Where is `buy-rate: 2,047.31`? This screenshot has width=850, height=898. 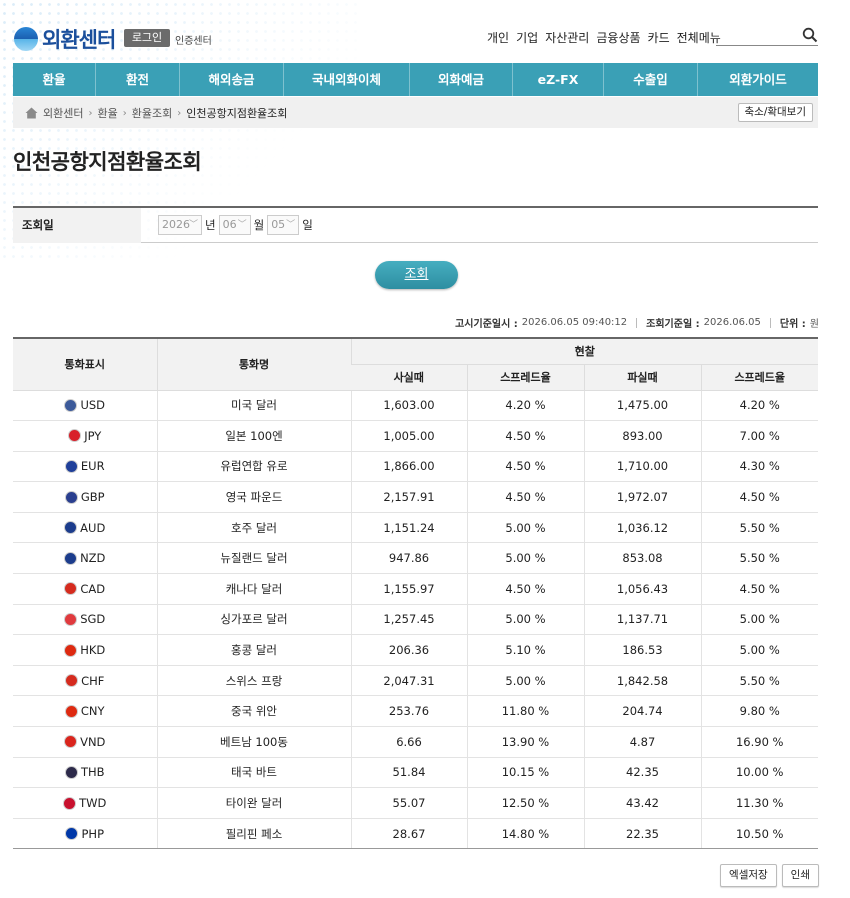
buy-rate: 2,047.31 is located at coordinates (408, 681).